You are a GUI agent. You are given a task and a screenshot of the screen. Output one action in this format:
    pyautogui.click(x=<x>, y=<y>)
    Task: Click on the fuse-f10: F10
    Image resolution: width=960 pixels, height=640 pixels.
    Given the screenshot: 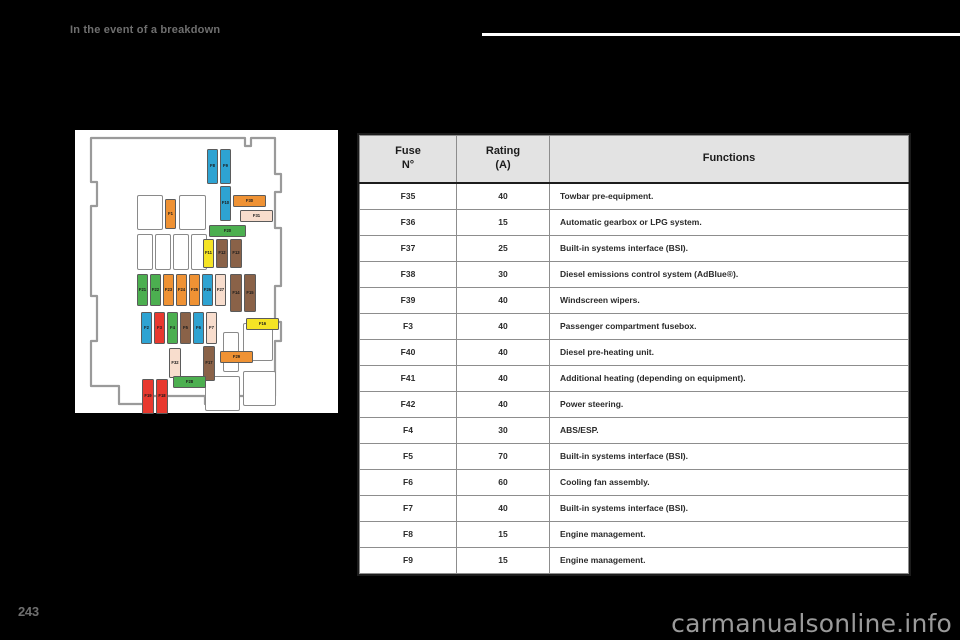 What is the action you would take?
    pyautogui.click(x=225, y=203)
    